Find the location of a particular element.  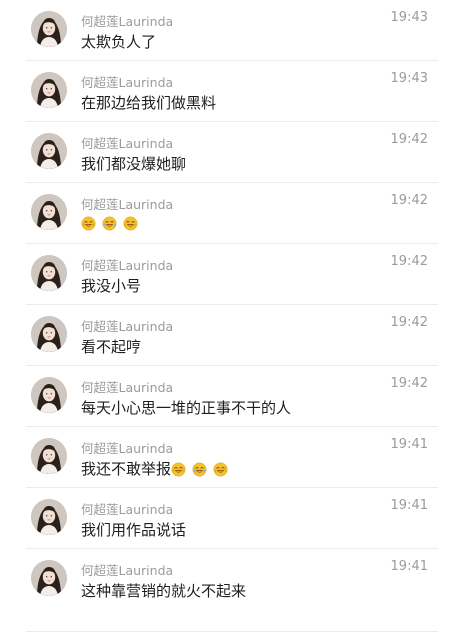

message-text: 我还不敢举报 is located at coordinates (155, 468).